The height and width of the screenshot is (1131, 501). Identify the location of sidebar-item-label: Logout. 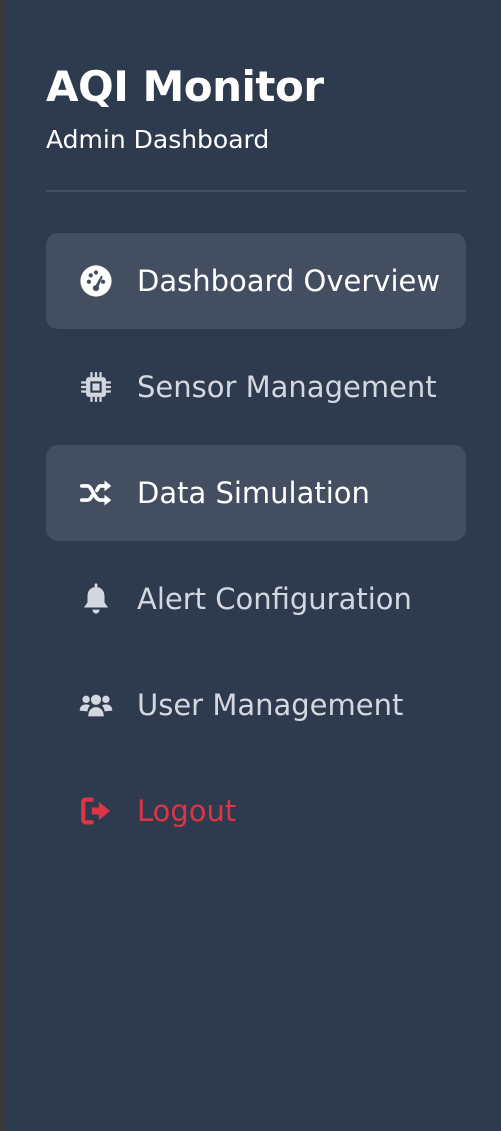
(187, 811).